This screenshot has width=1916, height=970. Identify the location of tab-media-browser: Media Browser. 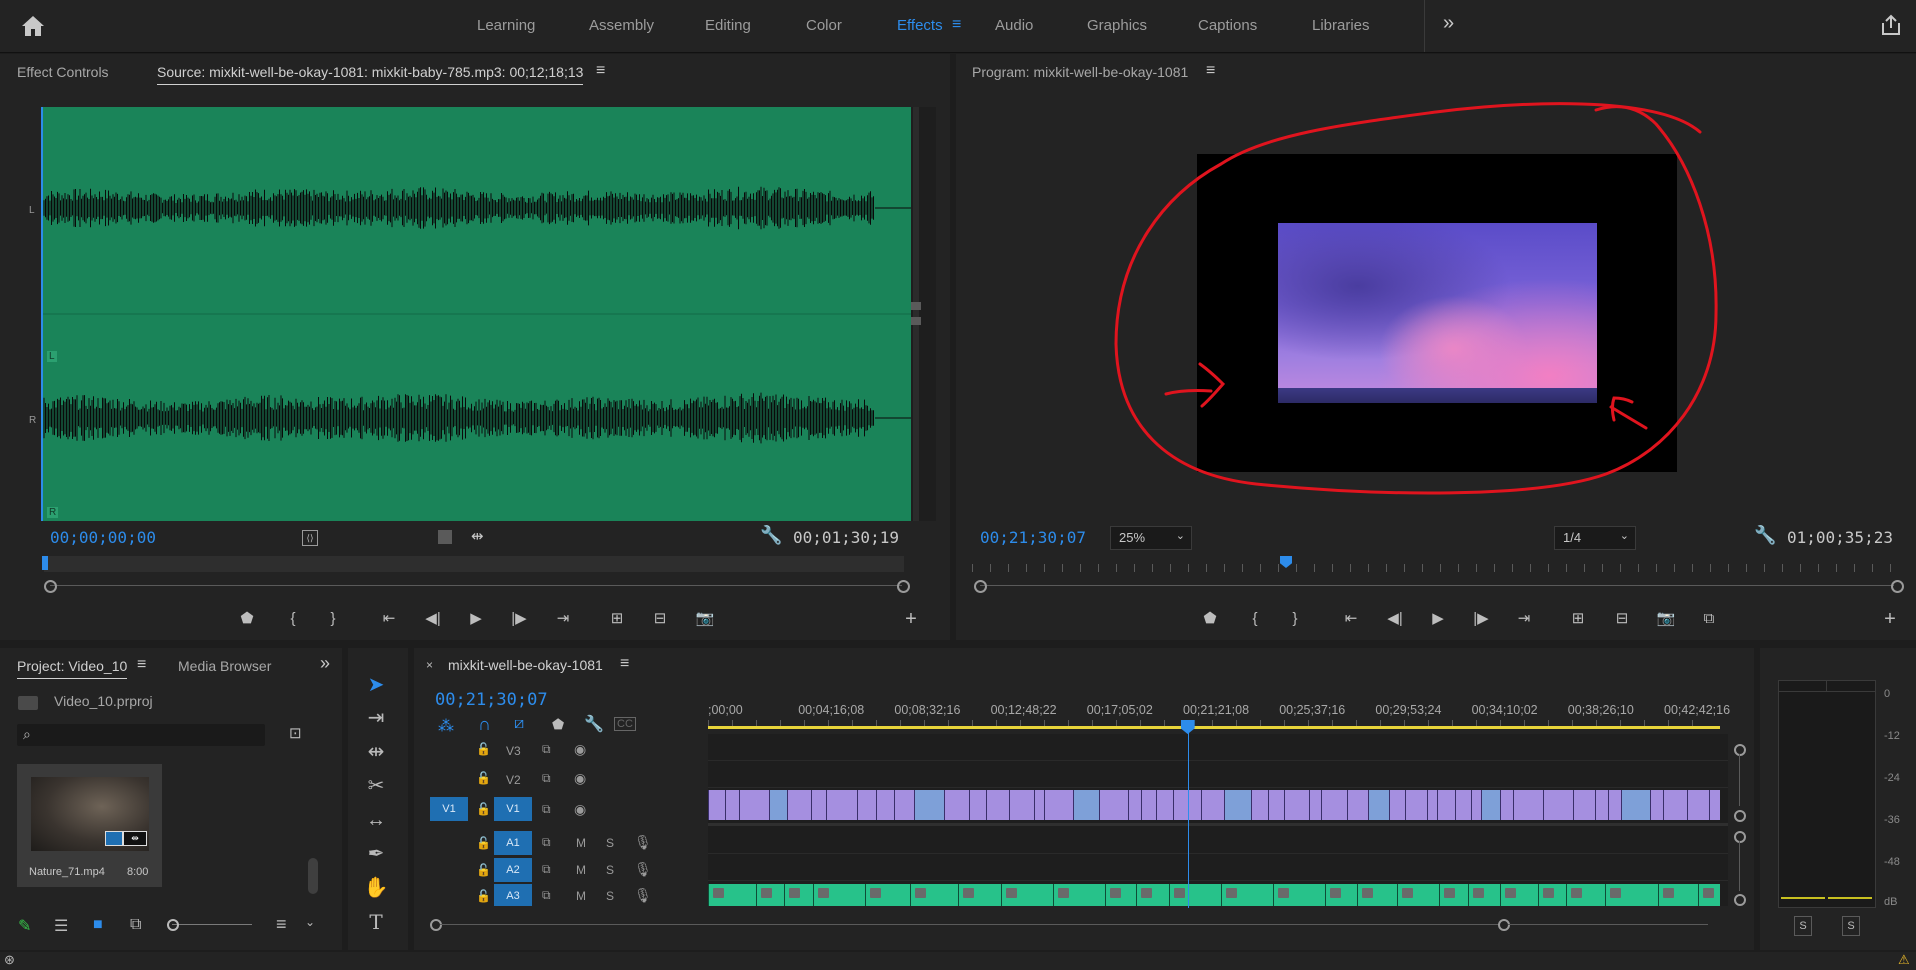
(224, 666).